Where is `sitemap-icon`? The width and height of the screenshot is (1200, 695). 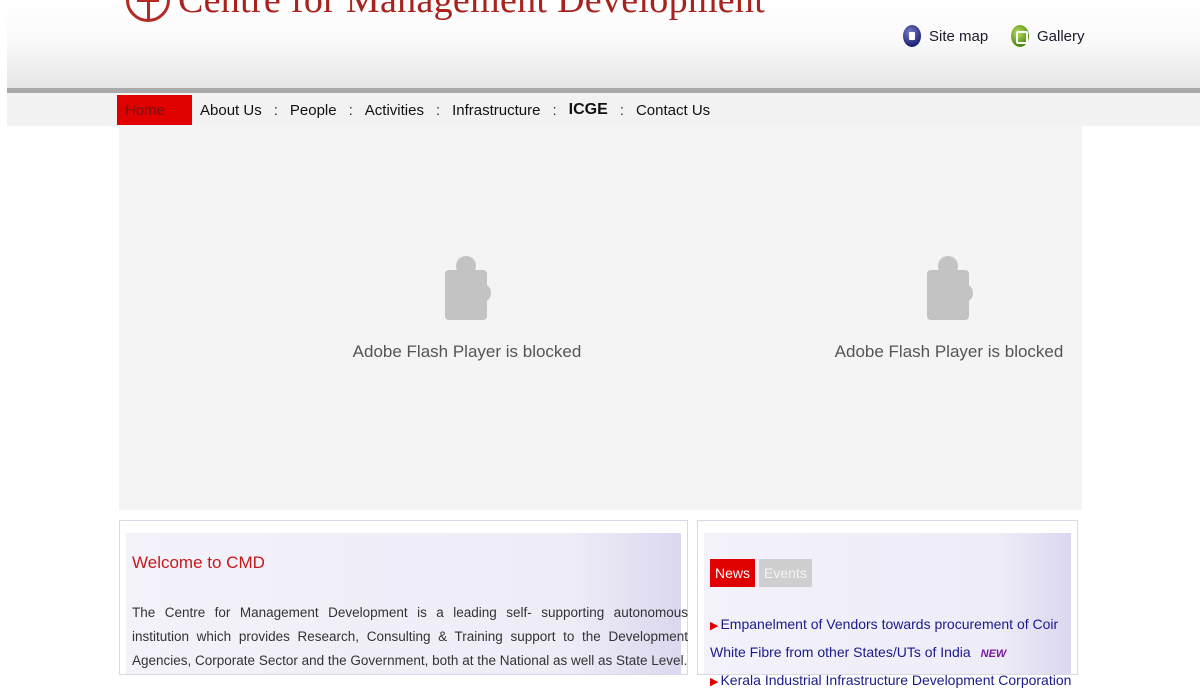
sitemap-icon is located at coordinates (912, 36).